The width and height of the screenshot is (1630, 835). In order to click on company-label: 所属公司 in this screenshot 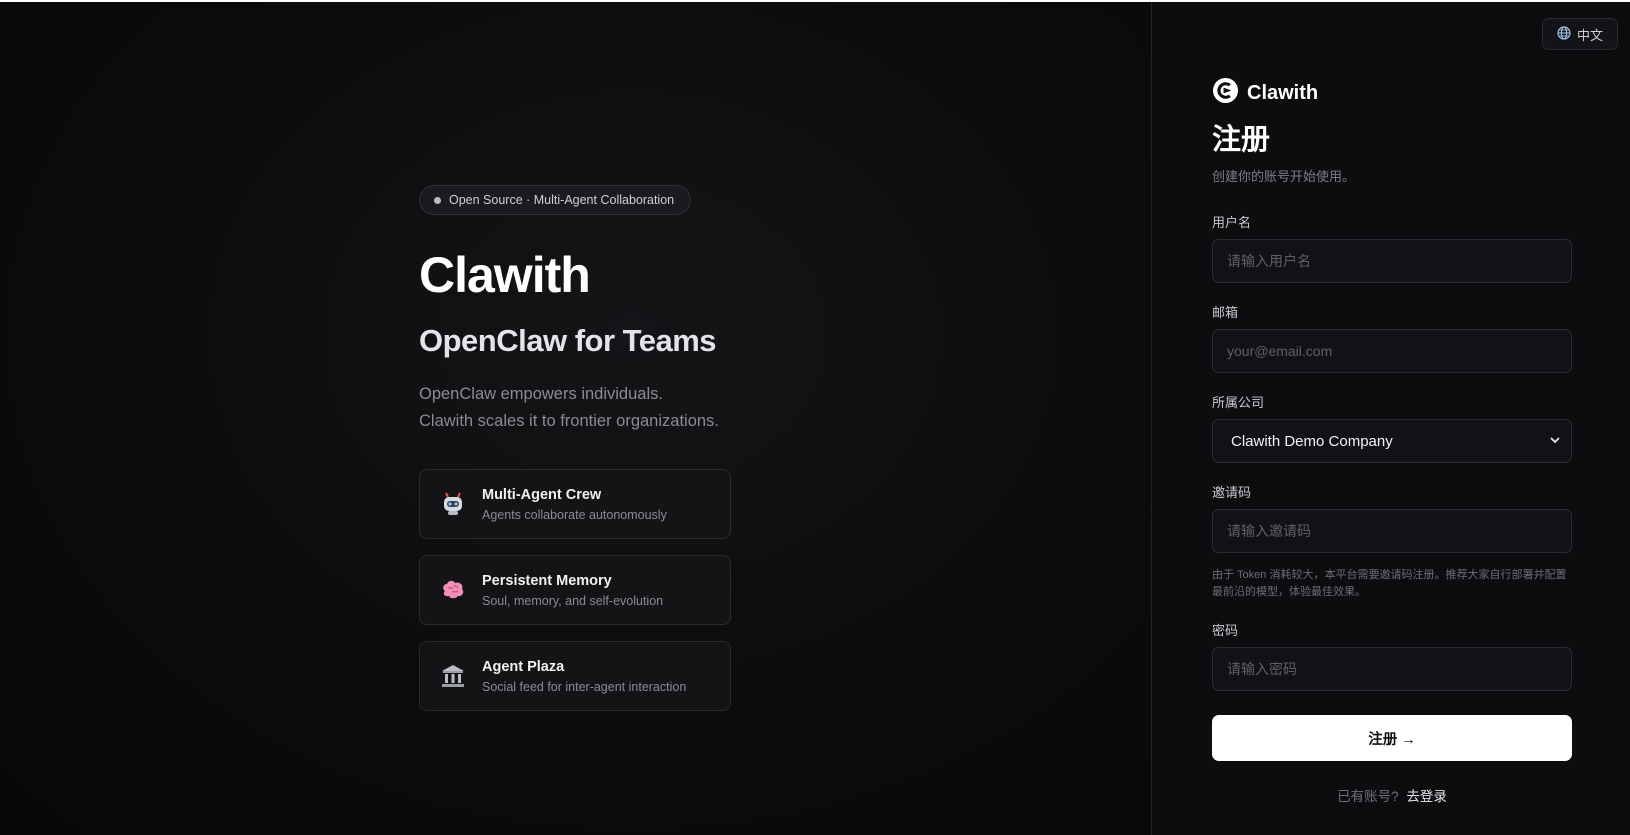, I will do `click(1238, 402)`.